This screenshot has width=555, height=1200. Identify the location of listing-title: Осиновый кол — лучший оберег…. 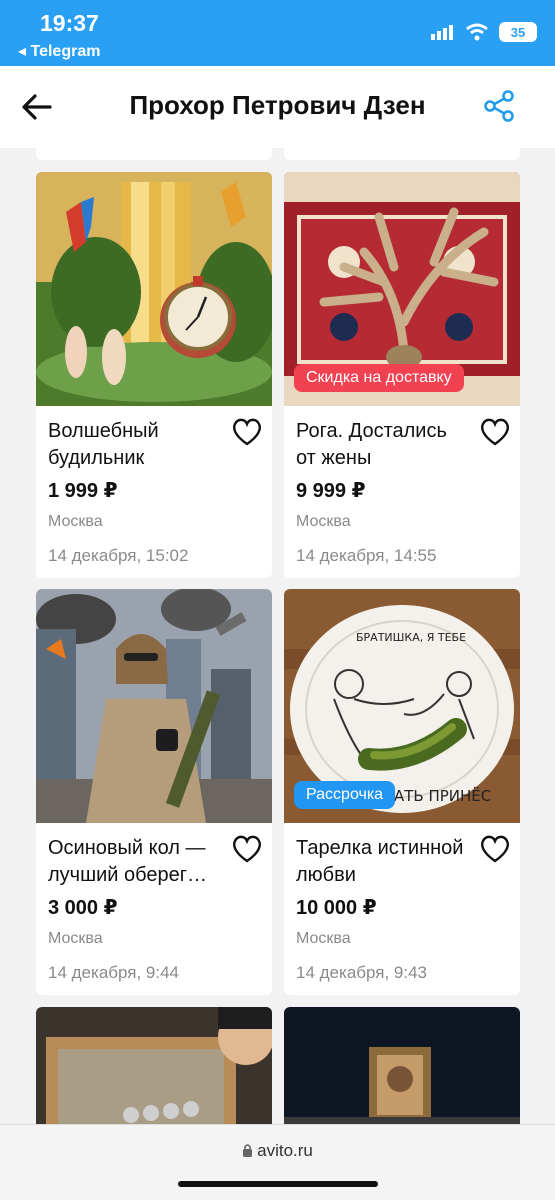
(136, 862).